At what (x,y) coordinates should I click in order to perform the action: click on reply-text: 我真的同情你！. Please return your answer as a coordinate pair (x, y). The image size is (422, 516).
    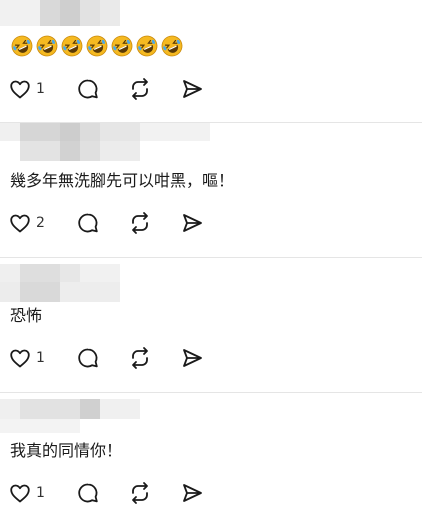
    Looking at the image, I should click on (66, 450).